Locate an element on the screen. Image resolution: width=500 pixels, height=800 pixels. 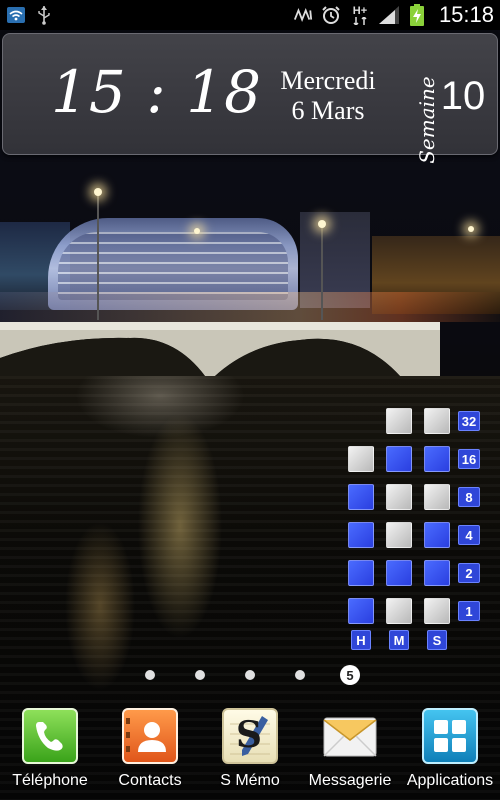
dock-app-applications: Applications is located at coordinates (450, 752).